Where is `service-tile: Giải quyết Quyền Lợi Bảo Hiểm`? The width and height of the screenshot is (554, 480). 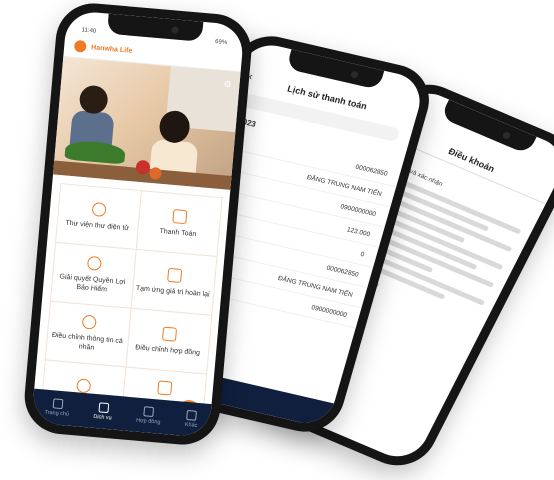
service-tile: Giải quyết Quyền Lợi Bảo Hiểm is located at coordinates (93, 275).